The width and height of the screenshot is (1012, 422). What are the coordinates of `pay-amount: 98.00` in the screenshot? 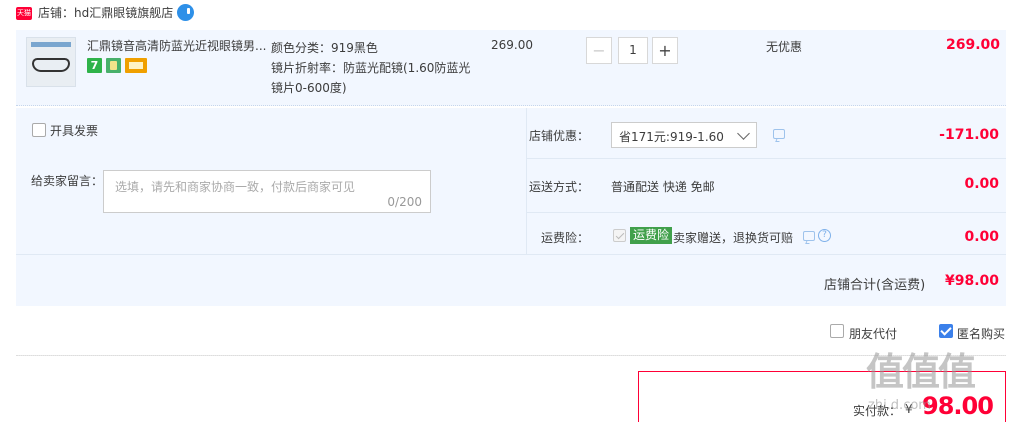 It's located at (958, 406).